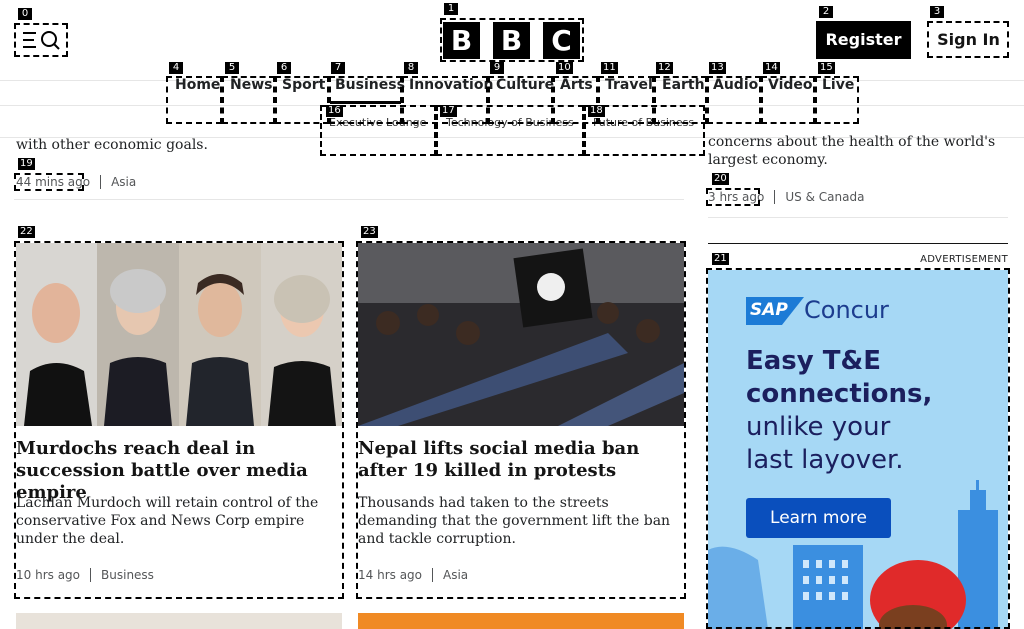 This screenshot has width=1024, height=629. I want to click on marker: 13, so click(717, 68).